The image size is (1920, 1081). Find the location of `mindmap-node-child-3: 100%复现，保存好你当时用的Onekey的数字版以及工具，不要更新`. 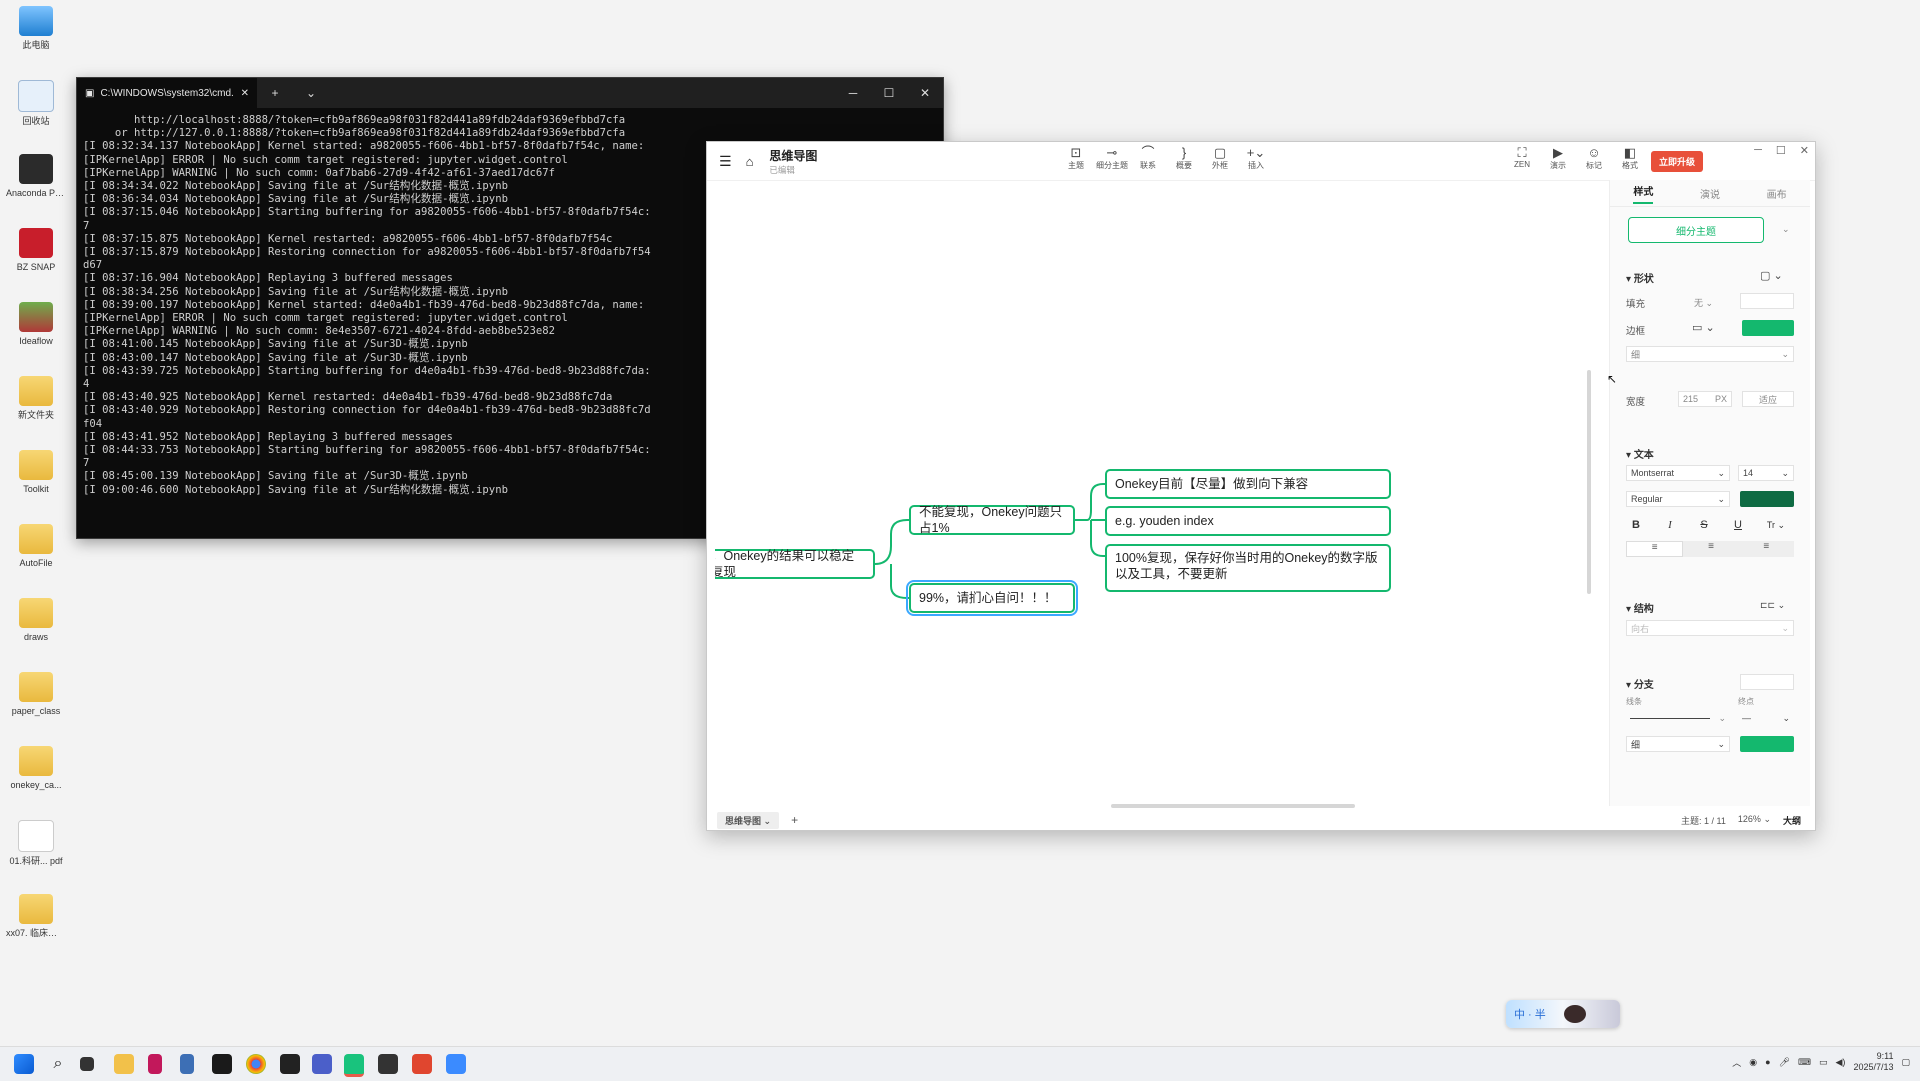

mindmap-node-child-3: 100%复现，保存好你当时用的Onekey的数字版以及工具，不要更新 is located at coordinates (1248, 568).